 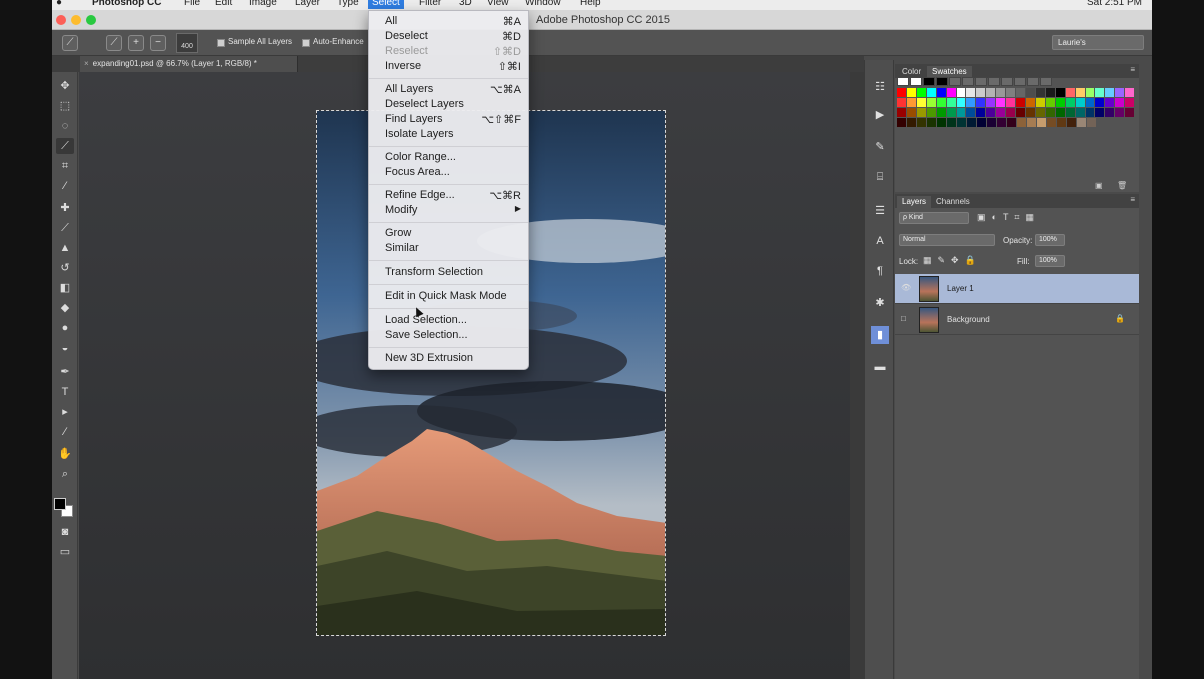 I want to click on layer-row-background: □ Background 🔒, so click(x=1017, y=320).